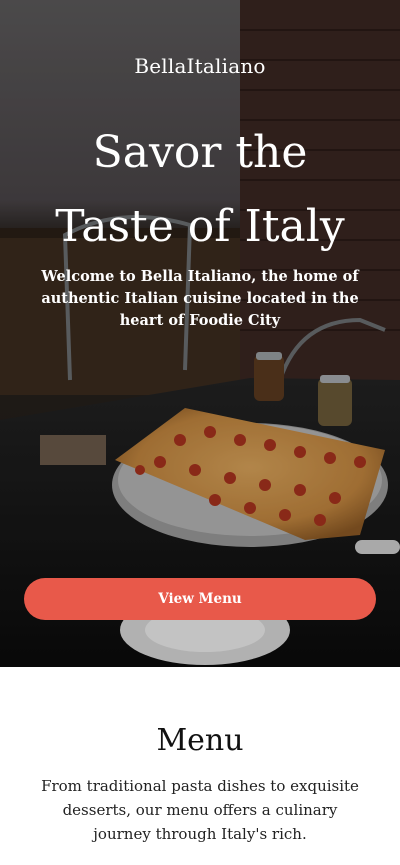  What do you see at coordinates (200, 152) in the screenshot?
I see `hero-headline-line1: Savor the` at bounding box center [200, 152].